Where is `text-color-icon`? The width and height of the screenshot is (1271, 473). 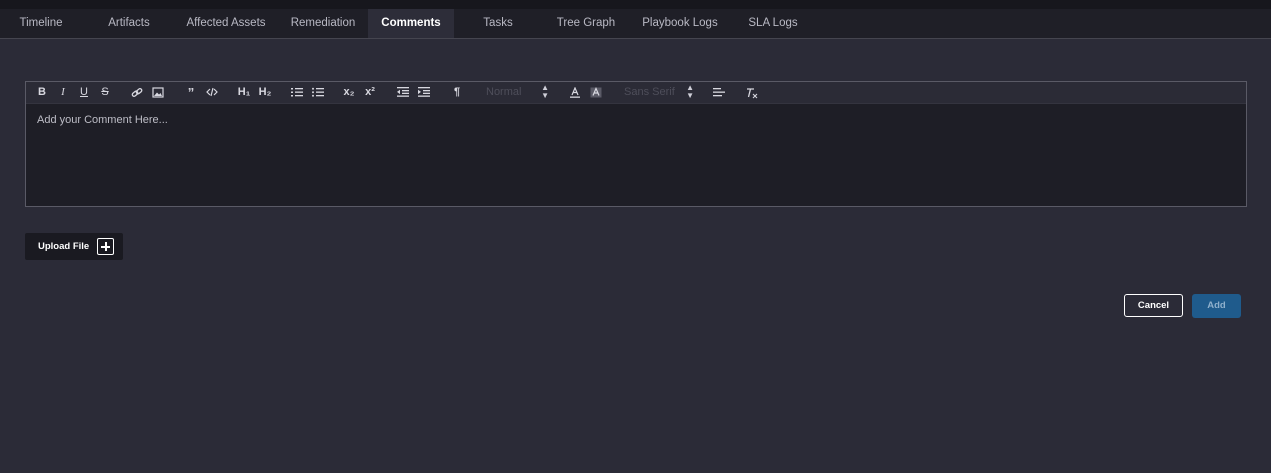
text-color-icon is located at coordinates (575, 92).